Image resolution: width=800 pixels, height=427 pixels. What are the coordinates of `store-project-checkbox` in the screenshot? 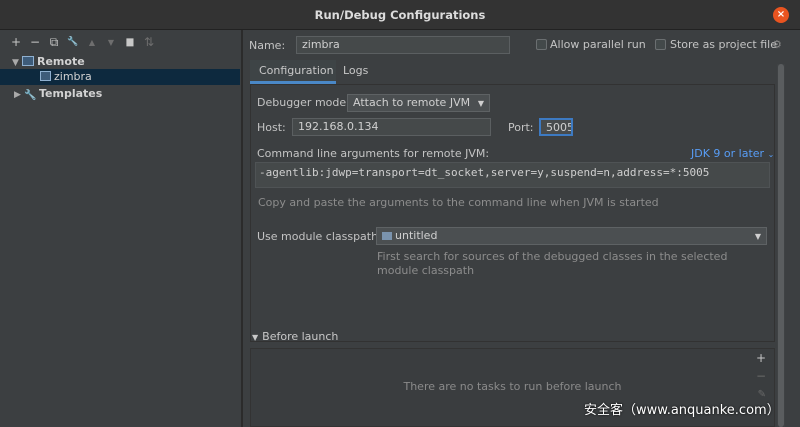 It's located at (660, 44).